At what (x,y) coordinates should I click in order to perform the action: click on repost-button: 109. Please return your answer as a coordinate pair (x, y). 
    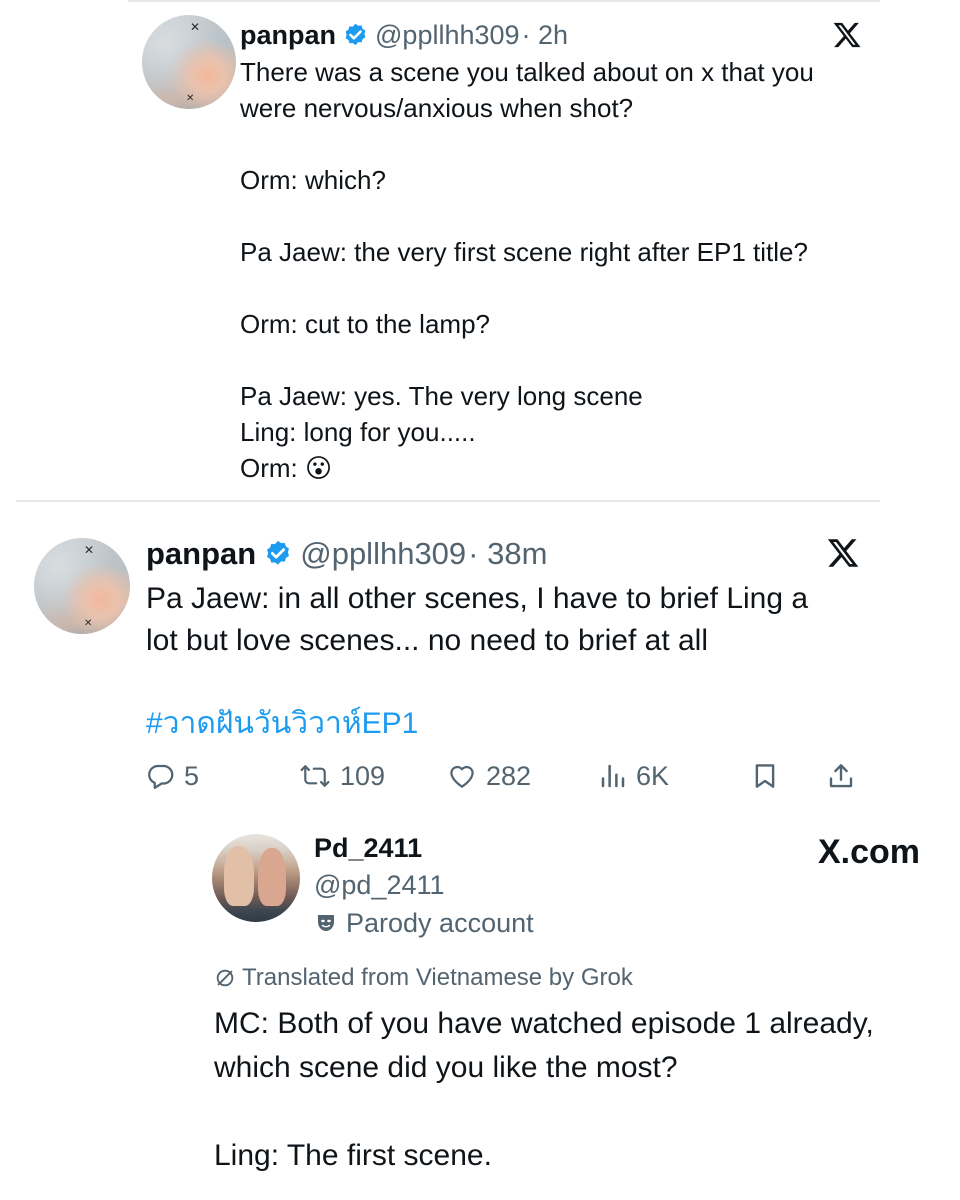
    Looking at the image, I should click on (341, 776).